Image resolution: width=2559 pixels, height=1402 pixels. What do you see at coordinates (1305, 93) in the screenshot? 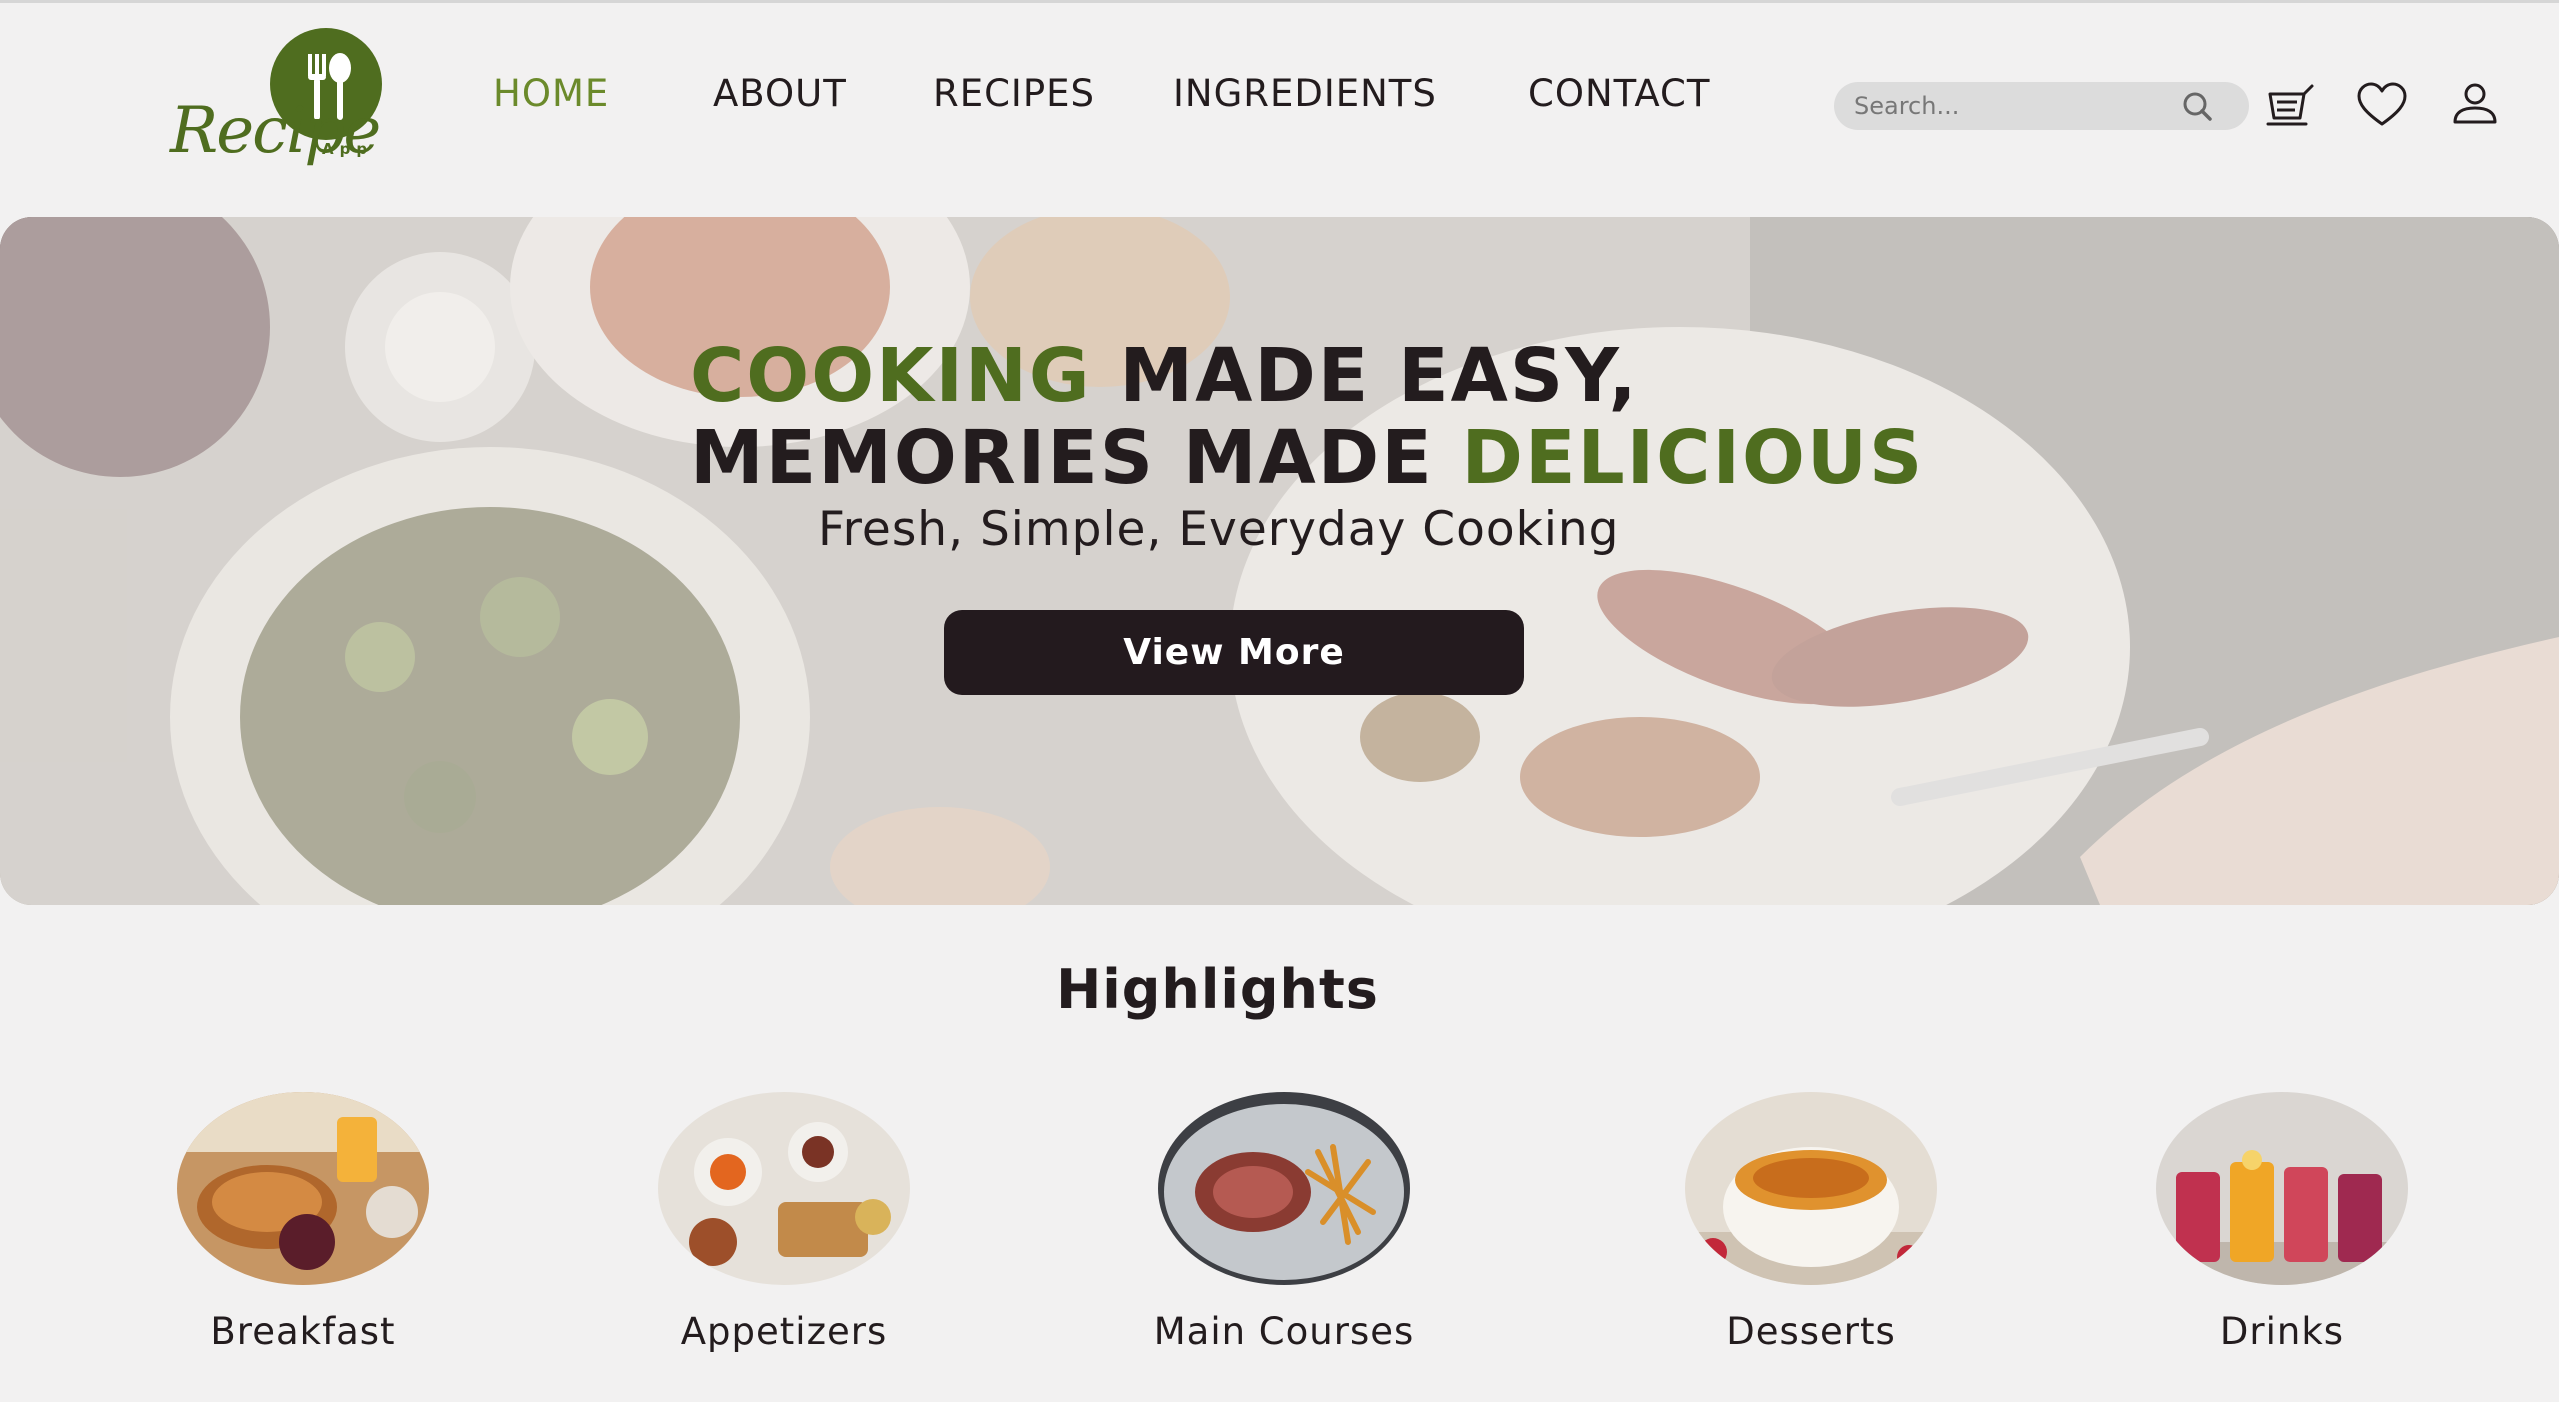
I see `nav-ingredients: INGREDIENTS` at bounding box center [1305, 93].